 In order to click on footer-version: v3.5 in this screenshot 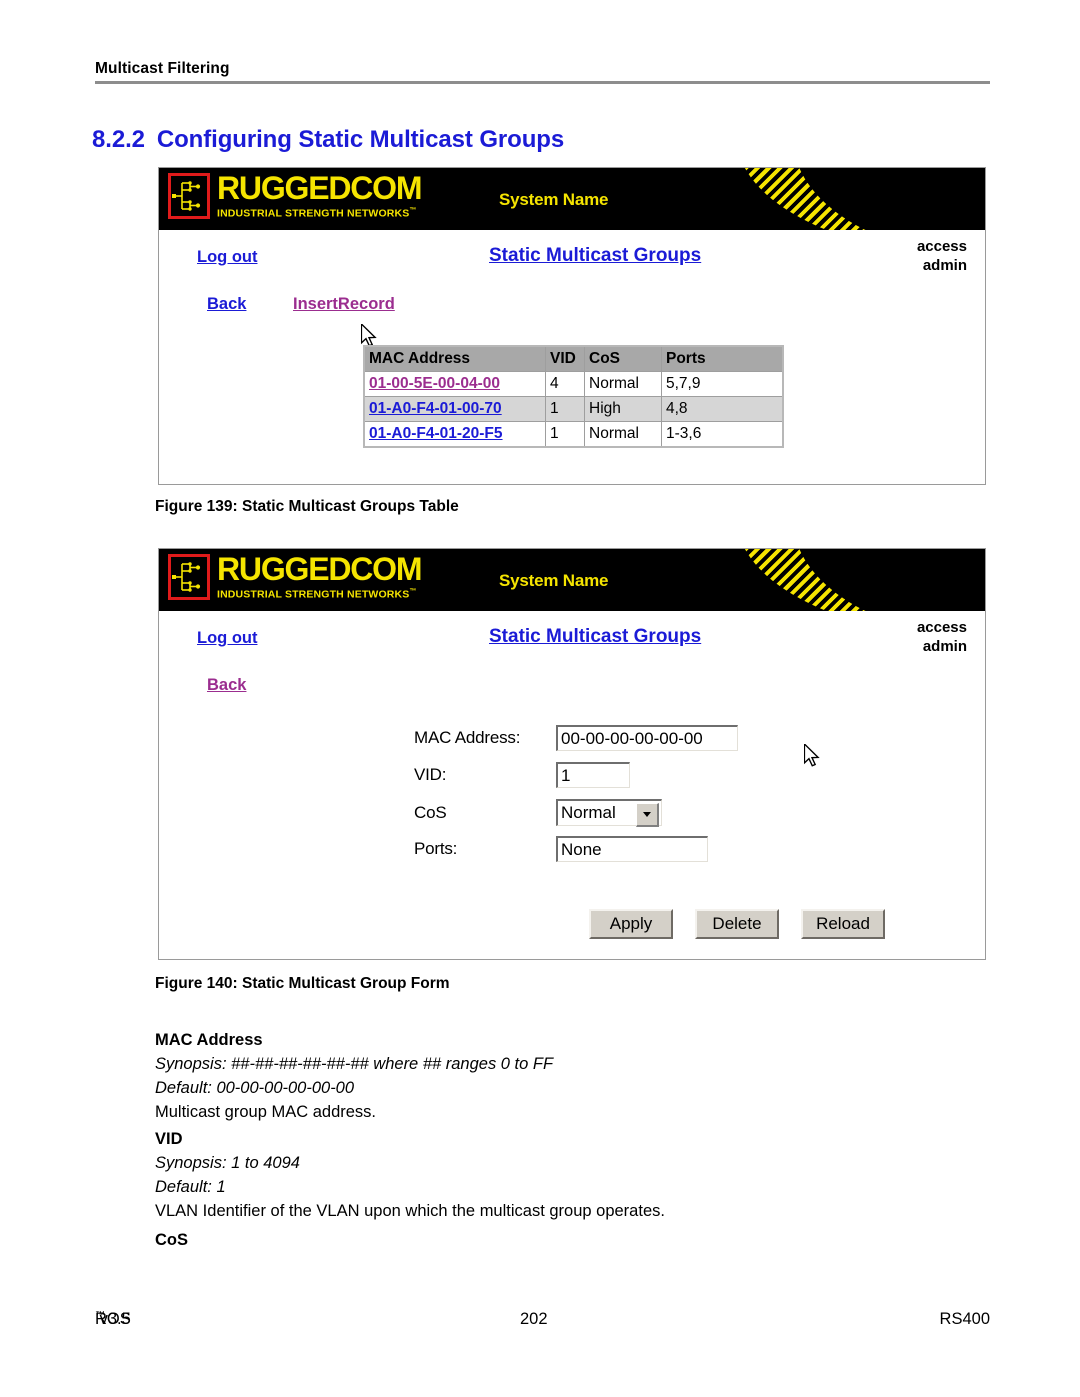, I will do `click(115, 1319)`.